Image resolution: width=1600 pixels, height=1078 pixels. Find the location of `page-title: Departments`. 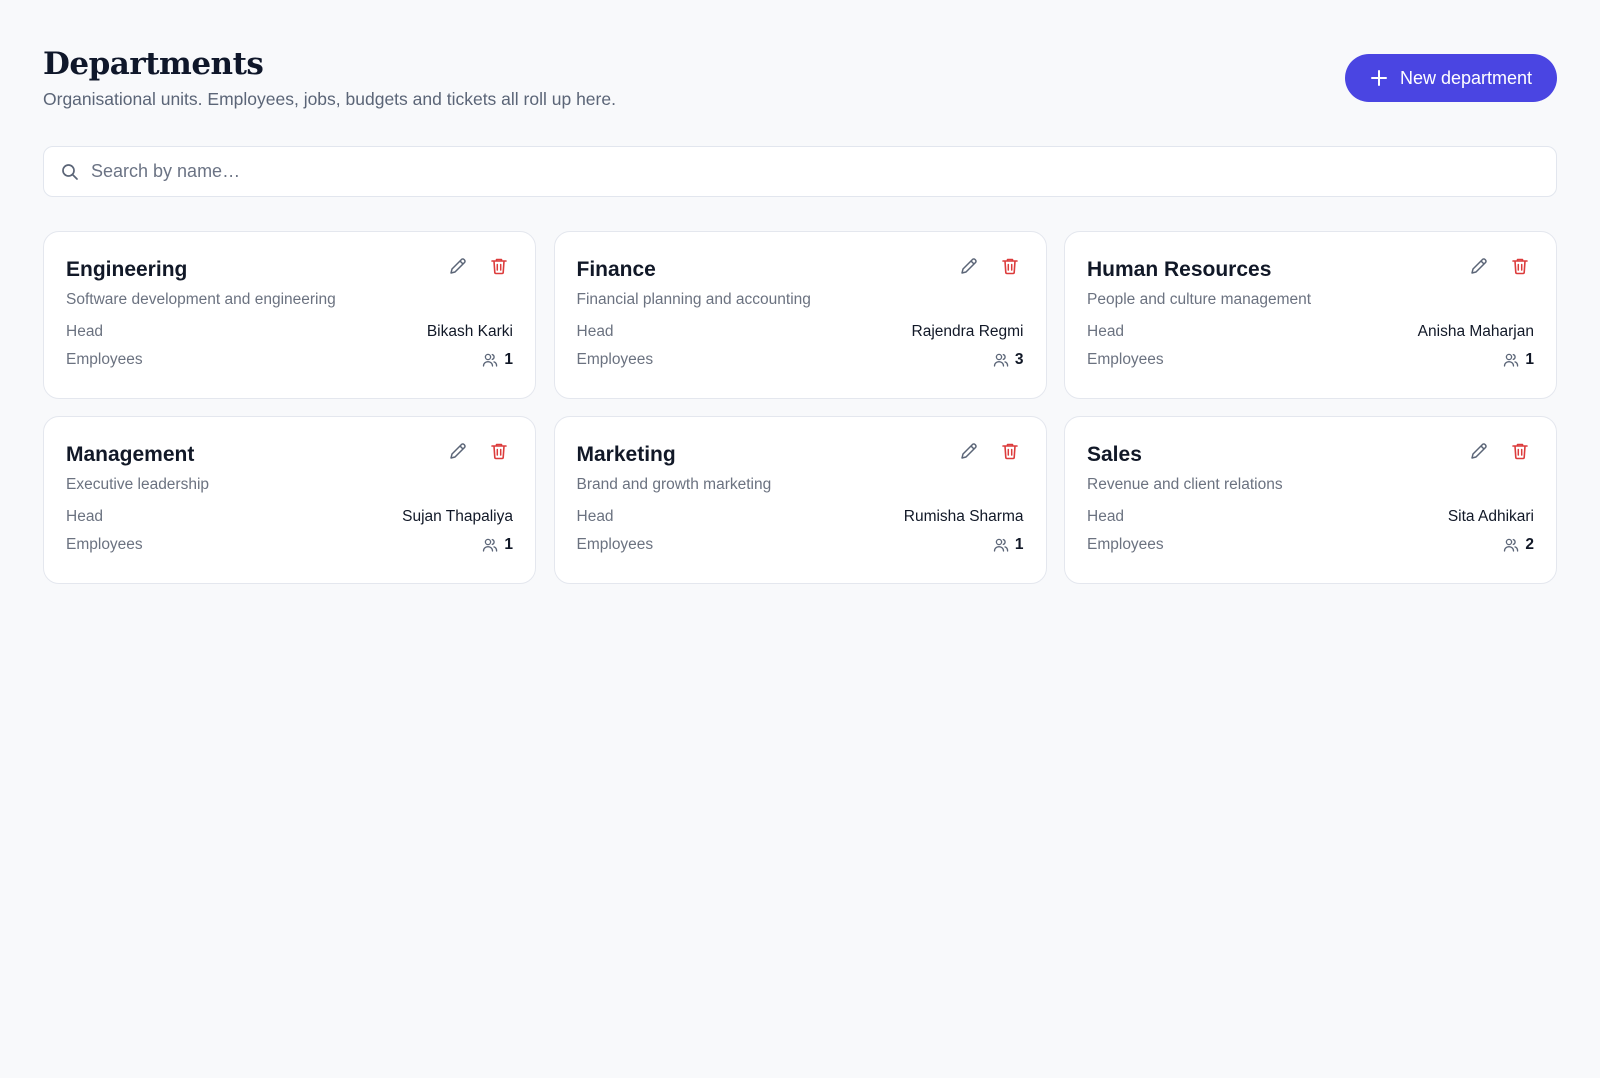

page-title: Departments is located at coordinates (153, 64).